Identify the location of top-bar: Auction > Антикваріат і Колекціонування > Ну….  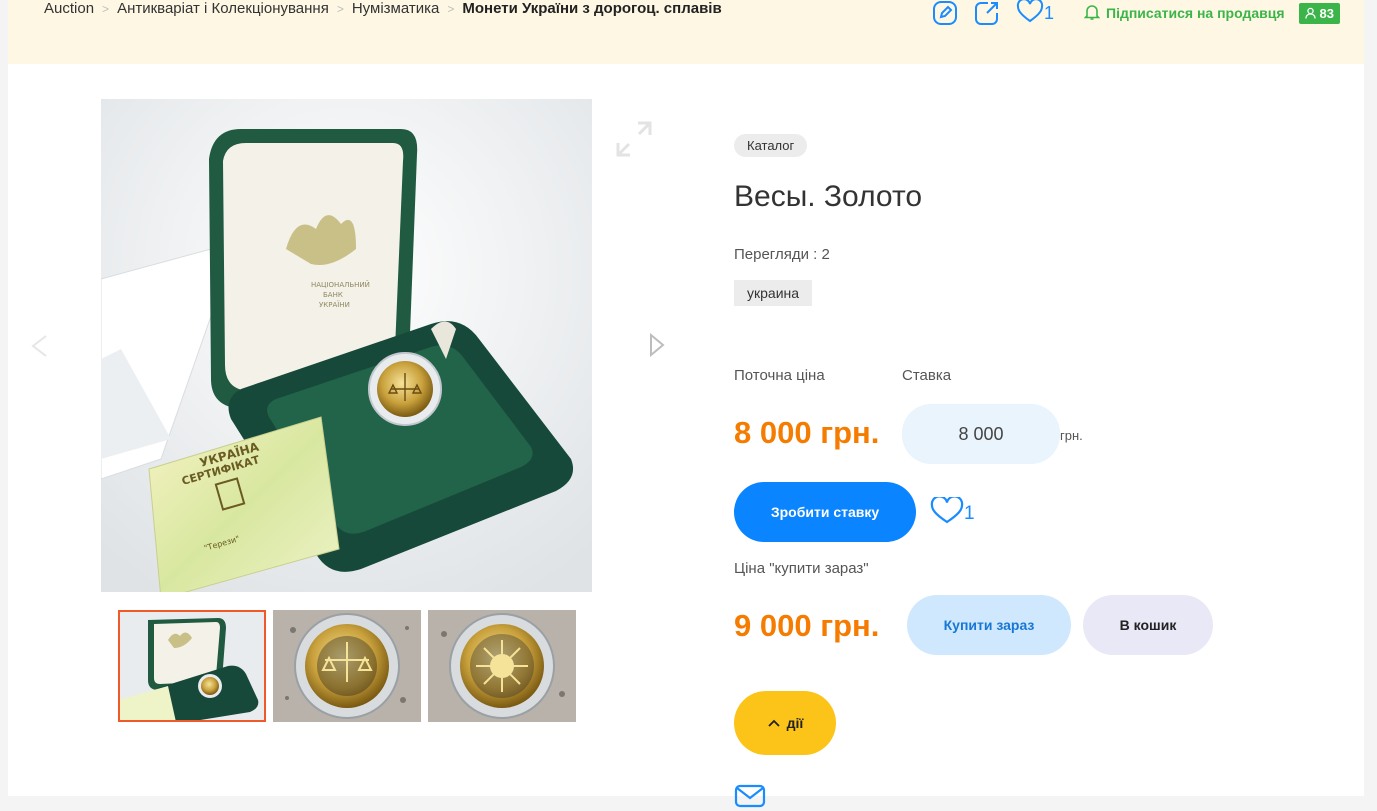
(686, 32).